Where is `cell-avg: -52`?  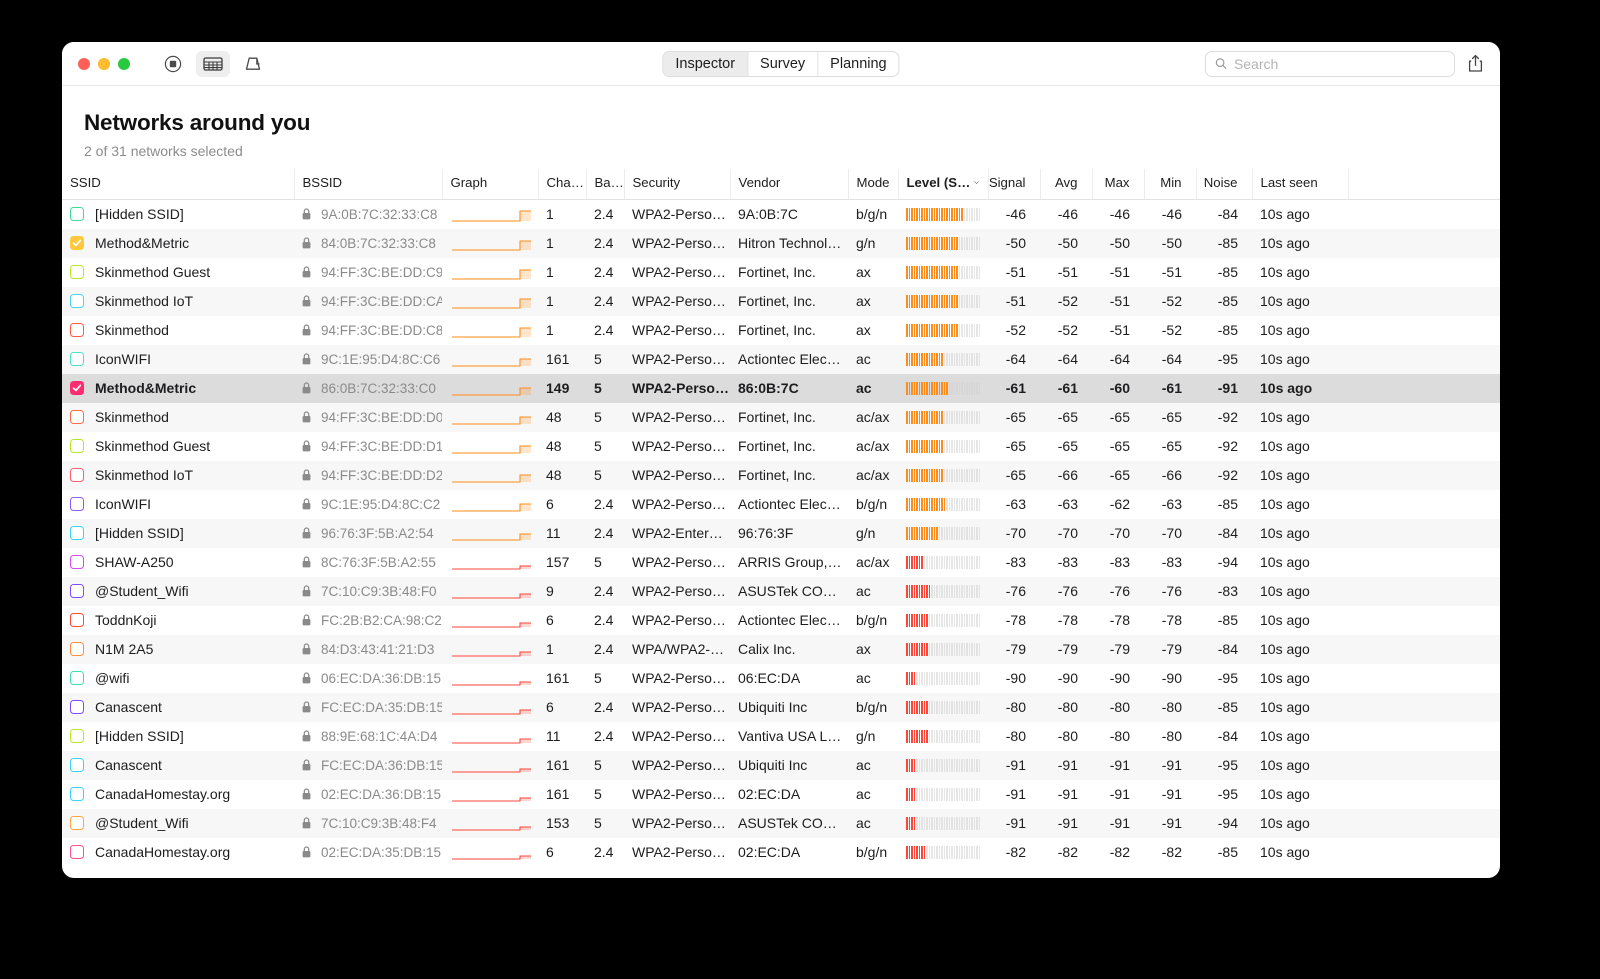 cell-avg: -52 is located at coordinates (1067, 301).